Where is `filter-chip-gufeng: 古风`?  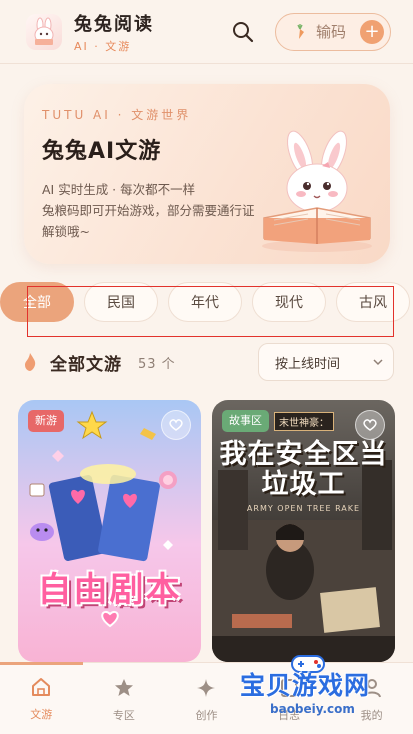
filter-chip-gufeng: 古风 is located at coordinates (373, 302).